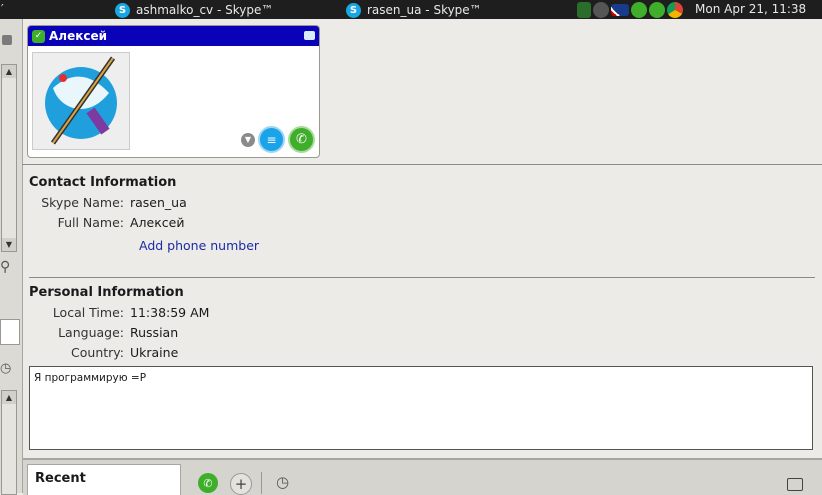  Describe the element at coordinates (104, 479) in the screenshot. I see `tab-recent: Recent` at that location.